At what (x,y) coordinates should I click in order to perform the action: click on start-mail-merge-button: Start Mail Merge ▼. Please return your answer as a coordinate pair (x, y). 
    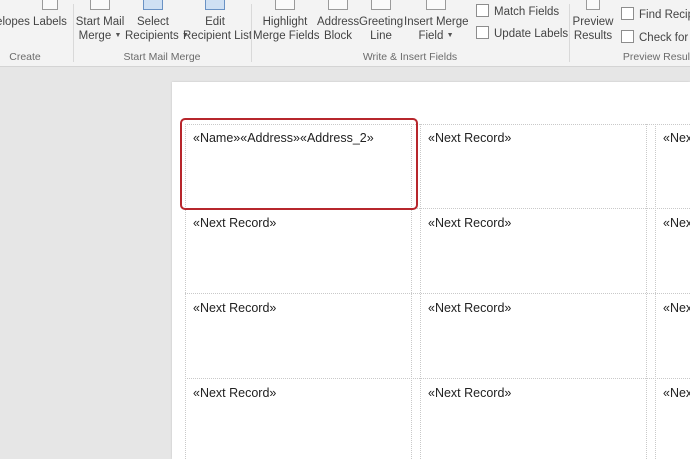
    Looking at the image, I should click on (100, 24).